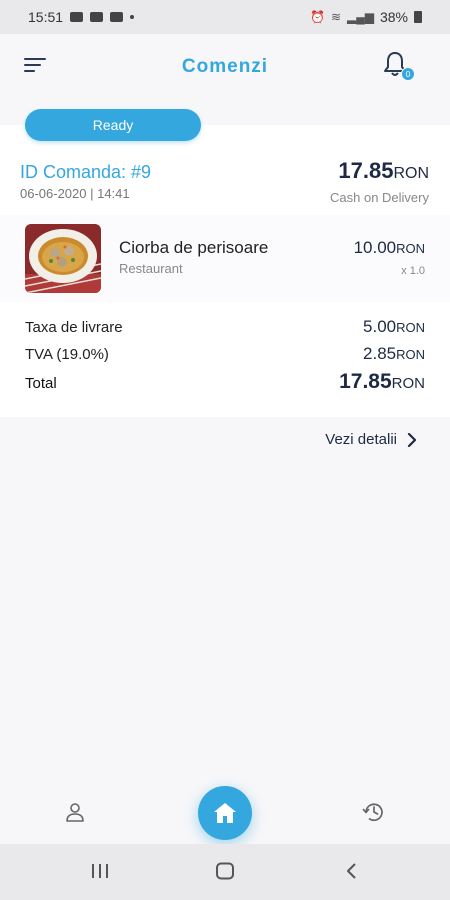  What do you see at coordinates (117, 17) in the screenshot?
I see `youtube-icon` at bounding box center [117, 17].